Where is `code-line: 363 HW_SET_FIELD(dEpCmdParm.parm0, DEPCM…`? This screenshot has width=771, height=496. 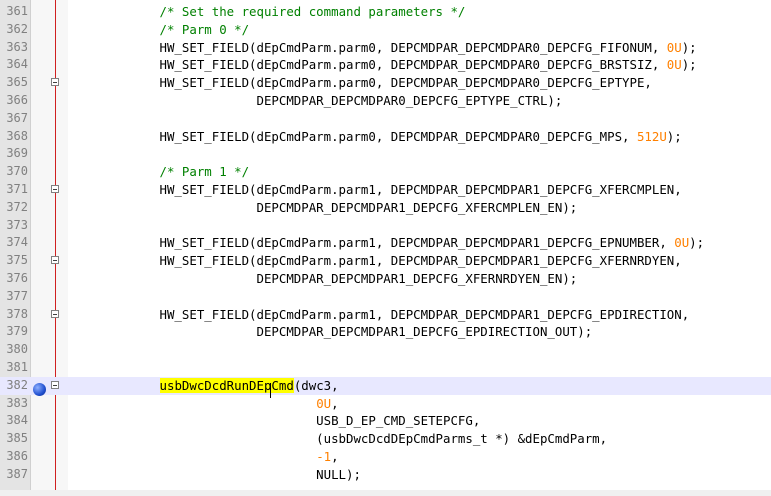
code-line: 363 HW_SET_FIELD(dEpCmdParm.parm0, DEPCM… is located at coordinates (385, 48).